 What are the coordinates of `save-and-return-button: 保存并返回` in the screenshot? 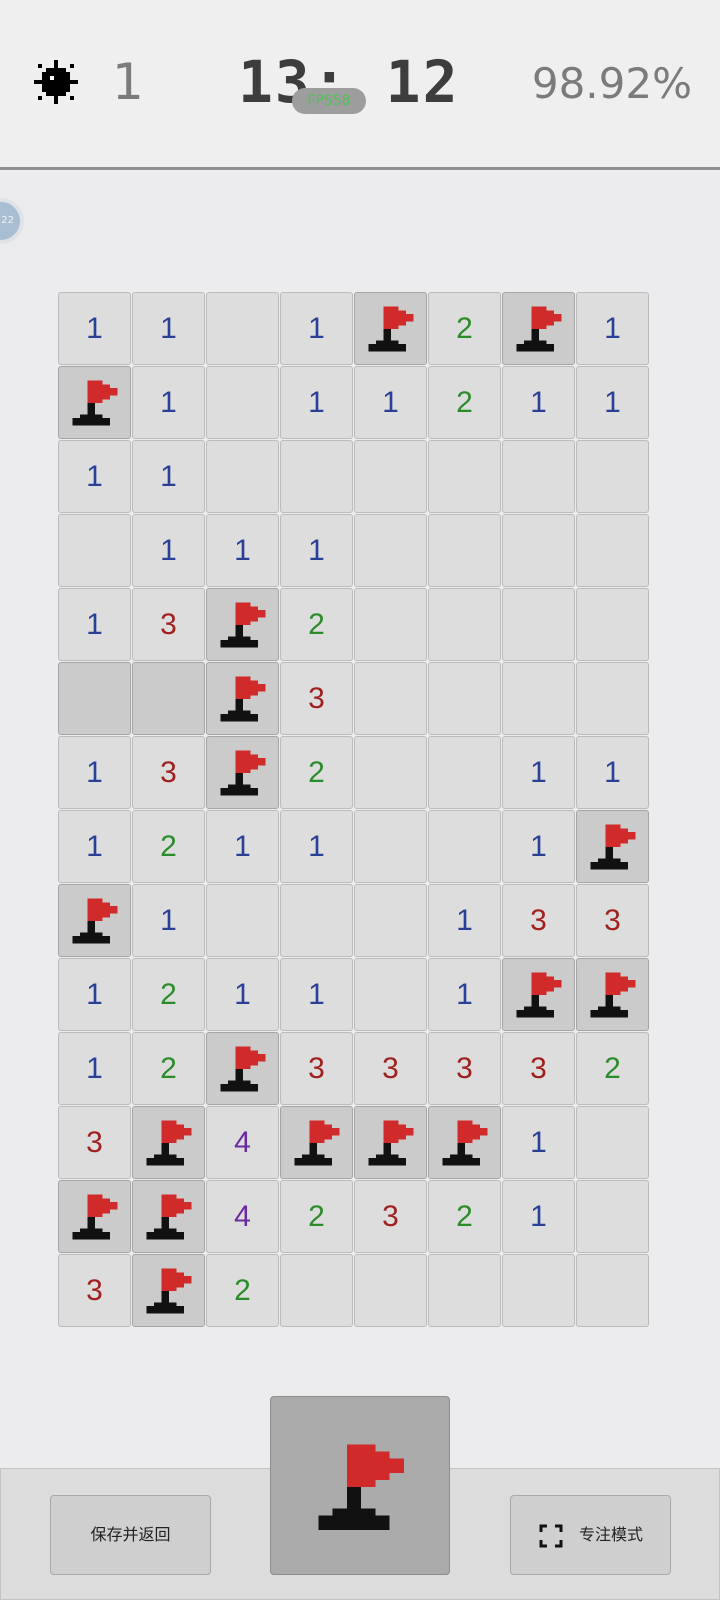 It's located at (130, 1535).